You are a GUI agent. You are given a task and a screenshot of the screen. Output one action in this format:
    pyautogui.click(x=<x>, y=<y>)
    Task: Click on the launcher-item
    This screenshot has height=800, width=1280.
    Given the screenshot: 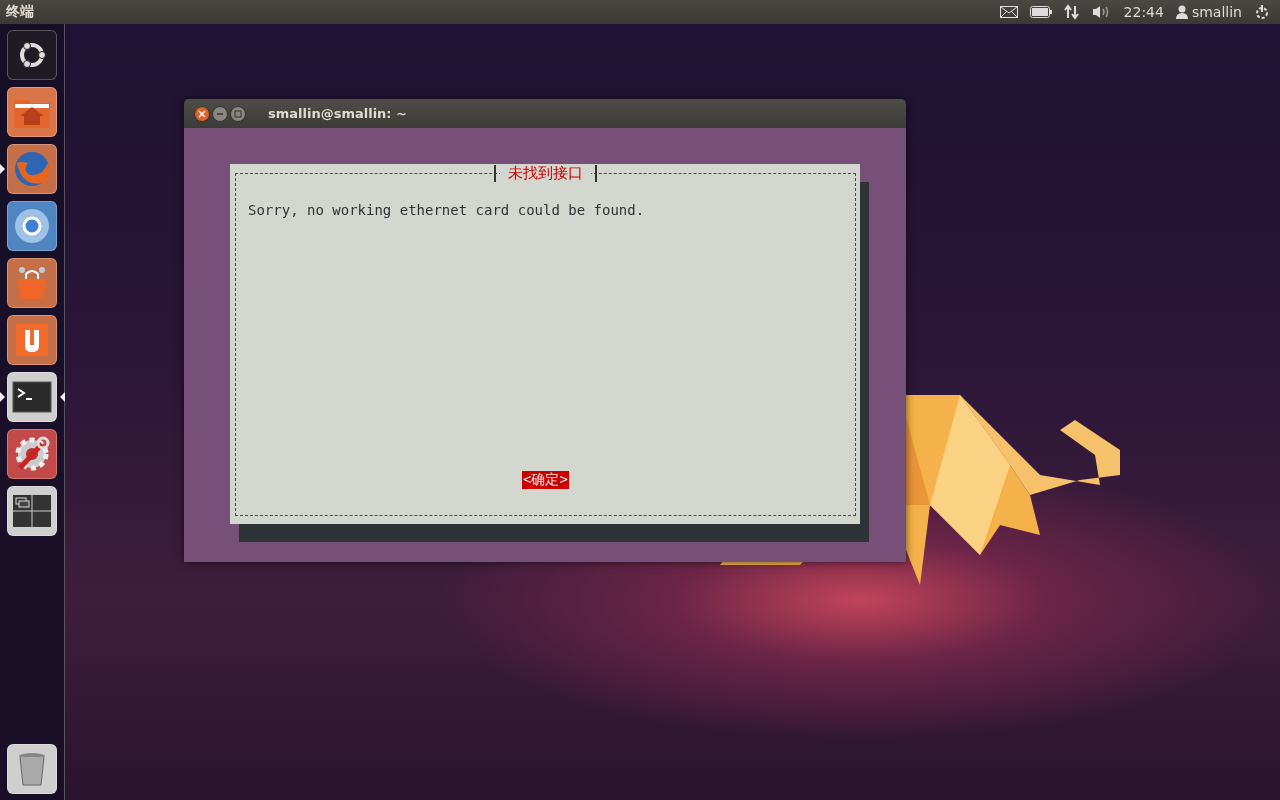 What is the action you would take?
    pyautogui.click(x=32, y=397)
    